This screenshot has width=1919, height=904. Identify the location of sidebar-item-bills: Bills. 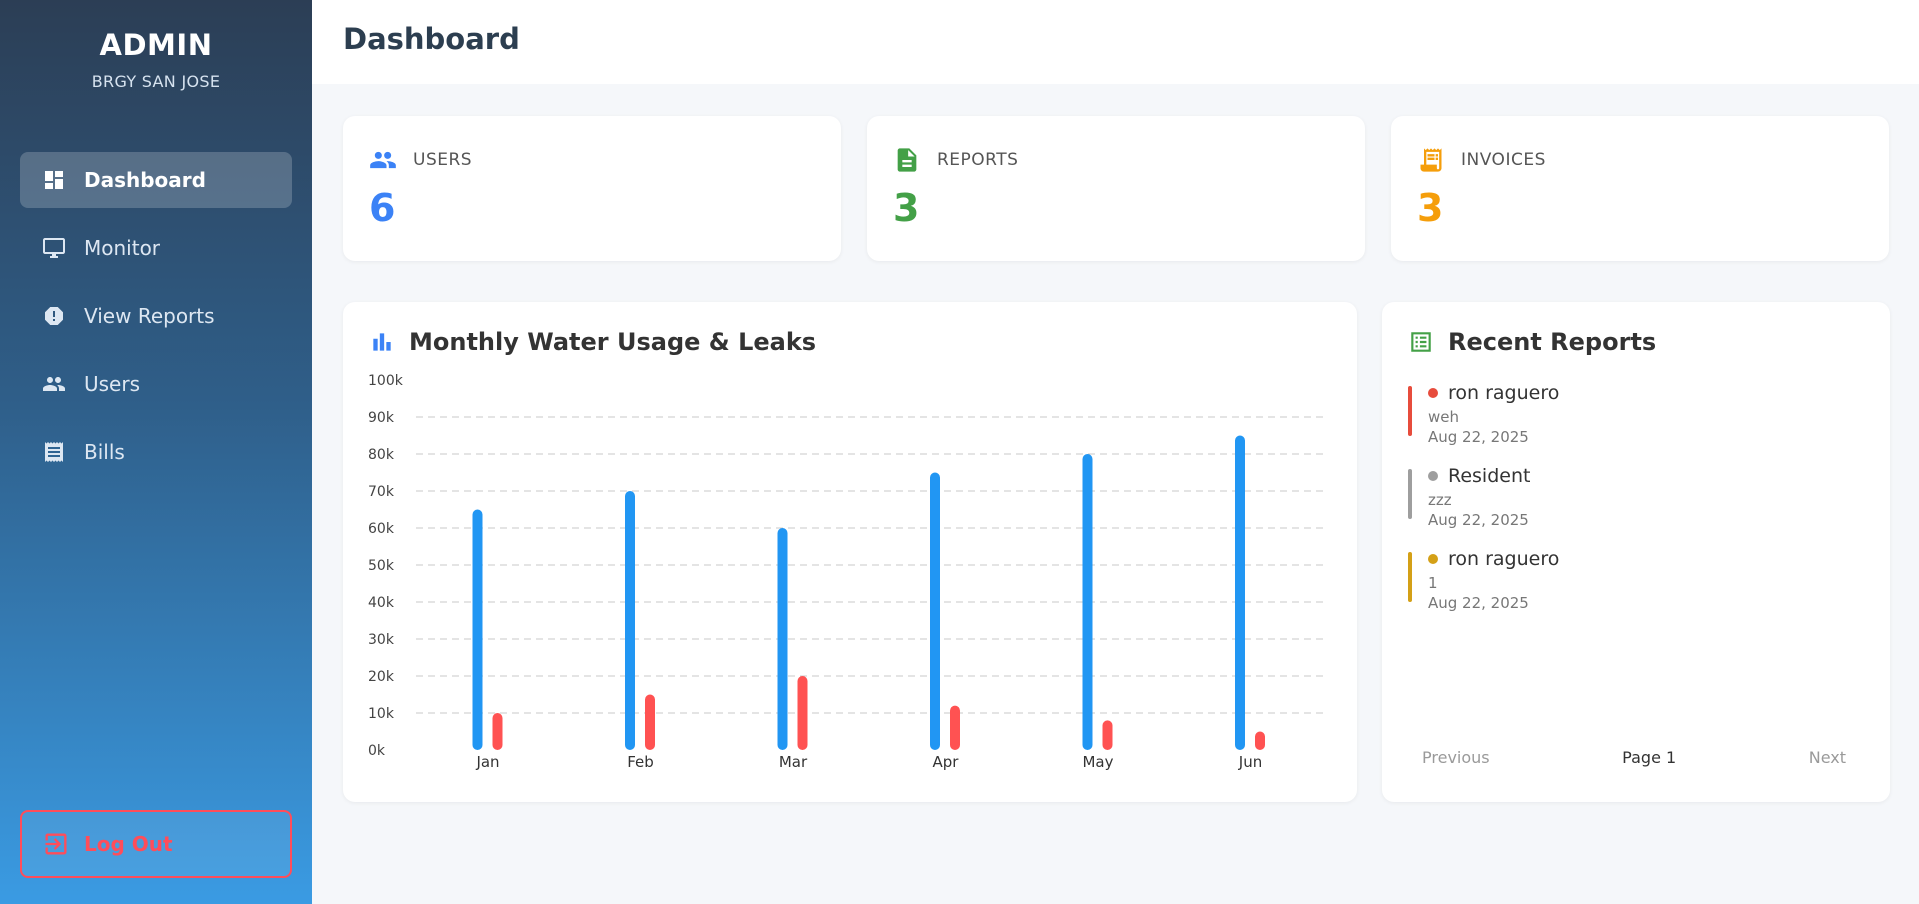
(156, 452).